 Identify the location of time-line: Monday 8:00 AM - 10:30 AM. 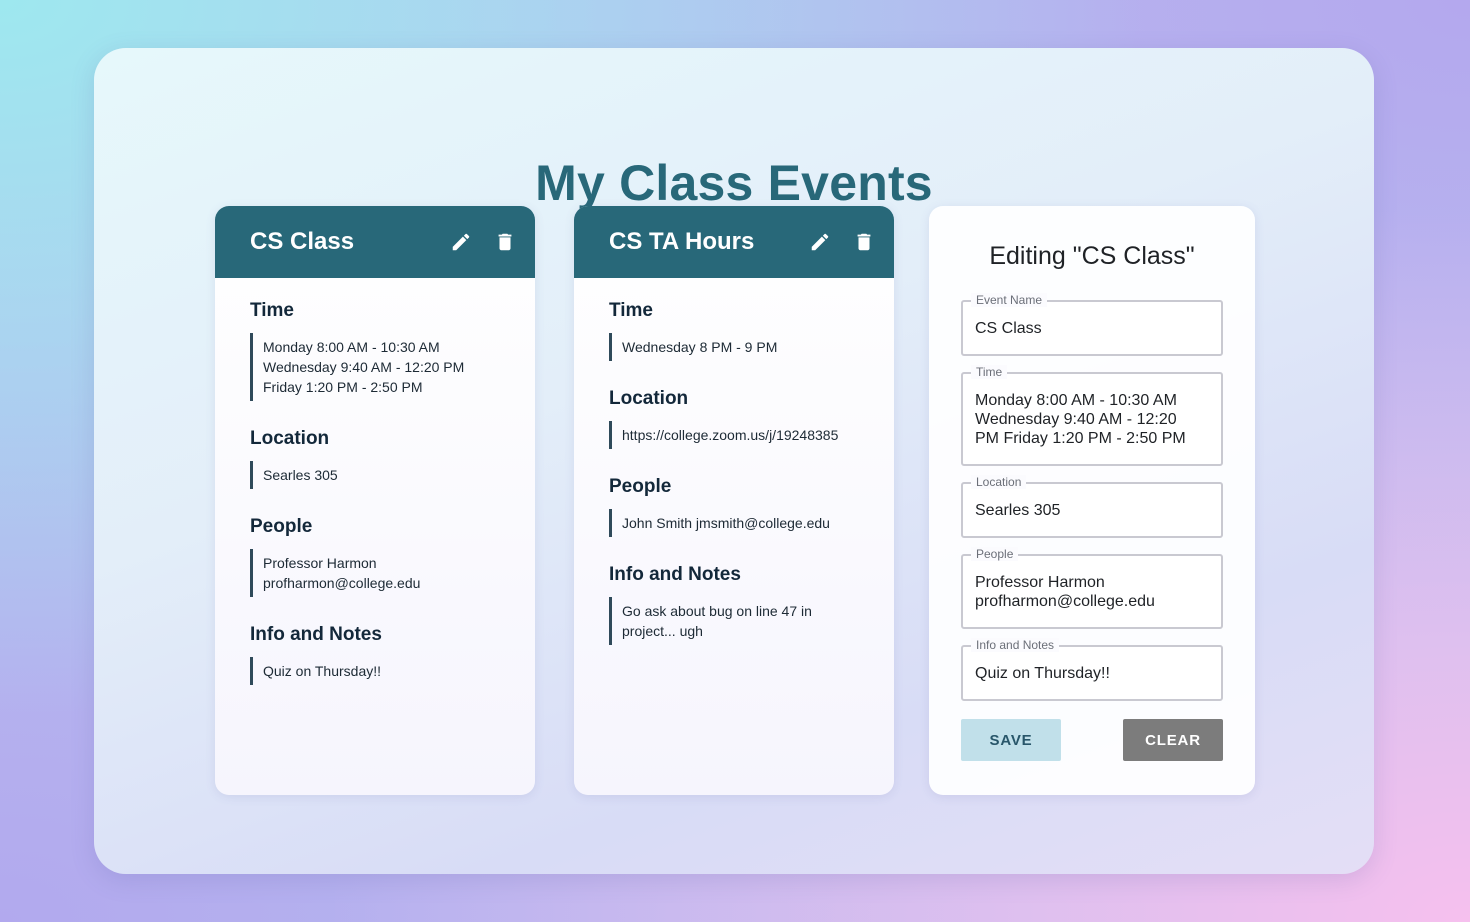
(351, 347).